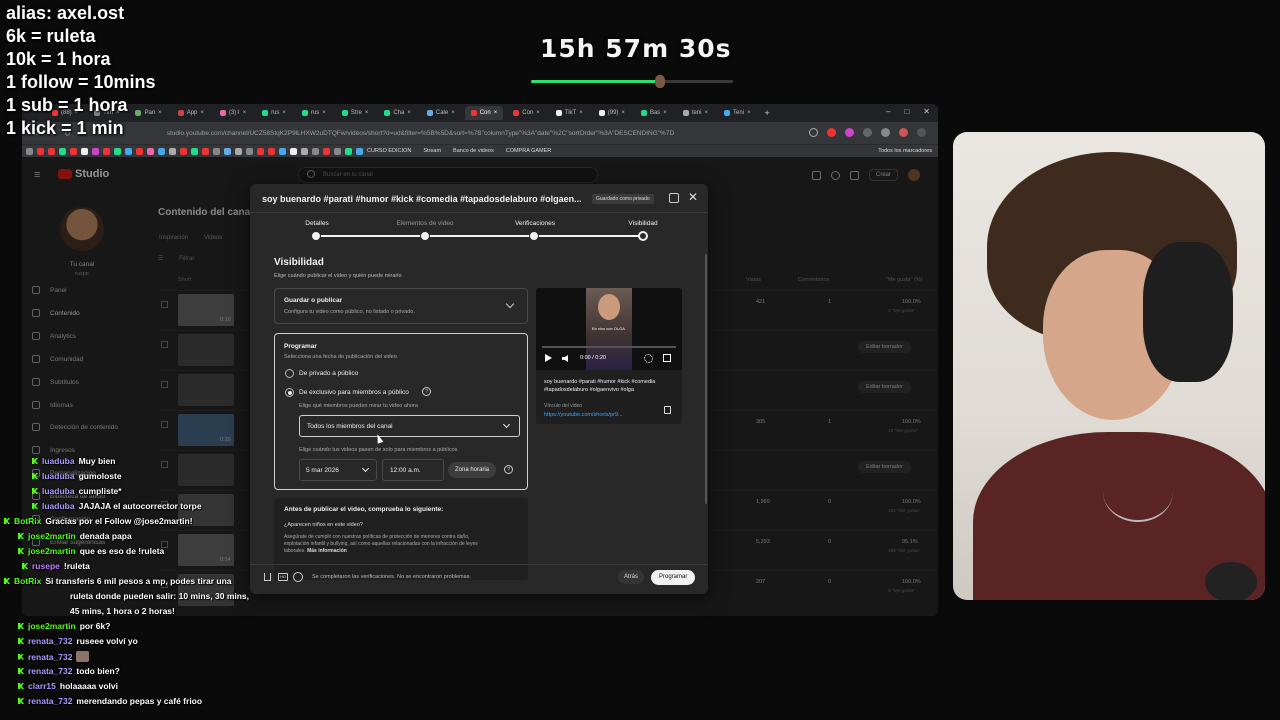 This screenshot has height=720, width=1280. What do you see at coordinates (609, 347) in the screenshot?
I see `video-progress` at bounding box center [609, 347].